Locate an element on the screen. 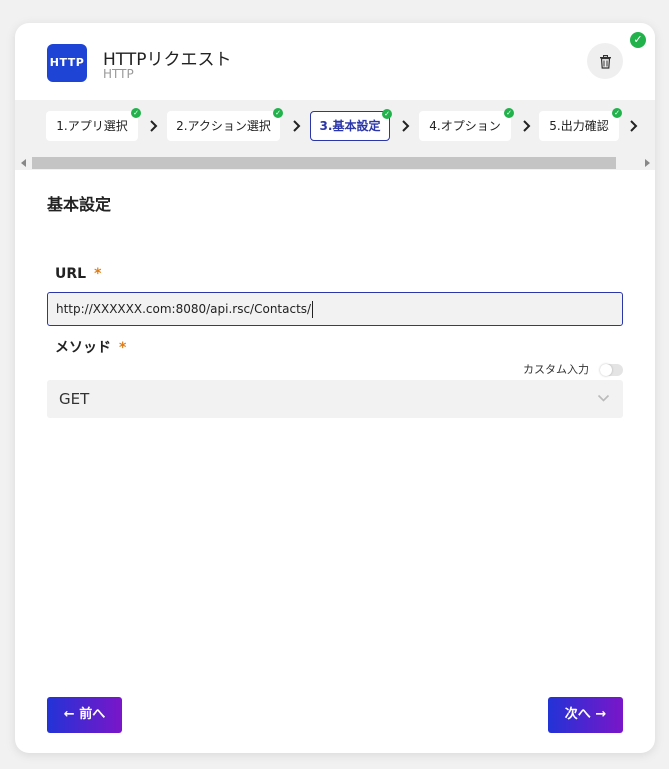  url-label: URL * is located at coordinates (78, 274).